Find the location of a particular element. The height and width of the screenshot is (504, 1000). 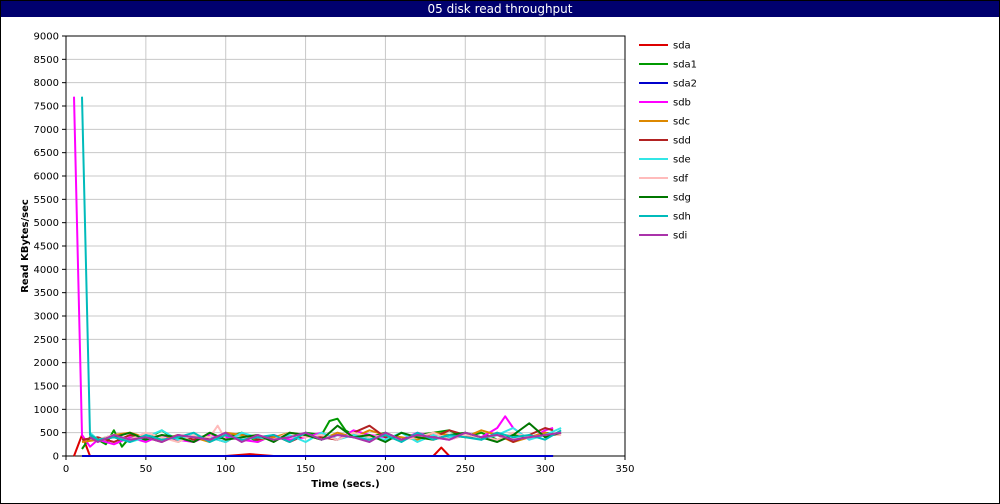

y-tick-label: 1500 is located at coordinates (46, 387).